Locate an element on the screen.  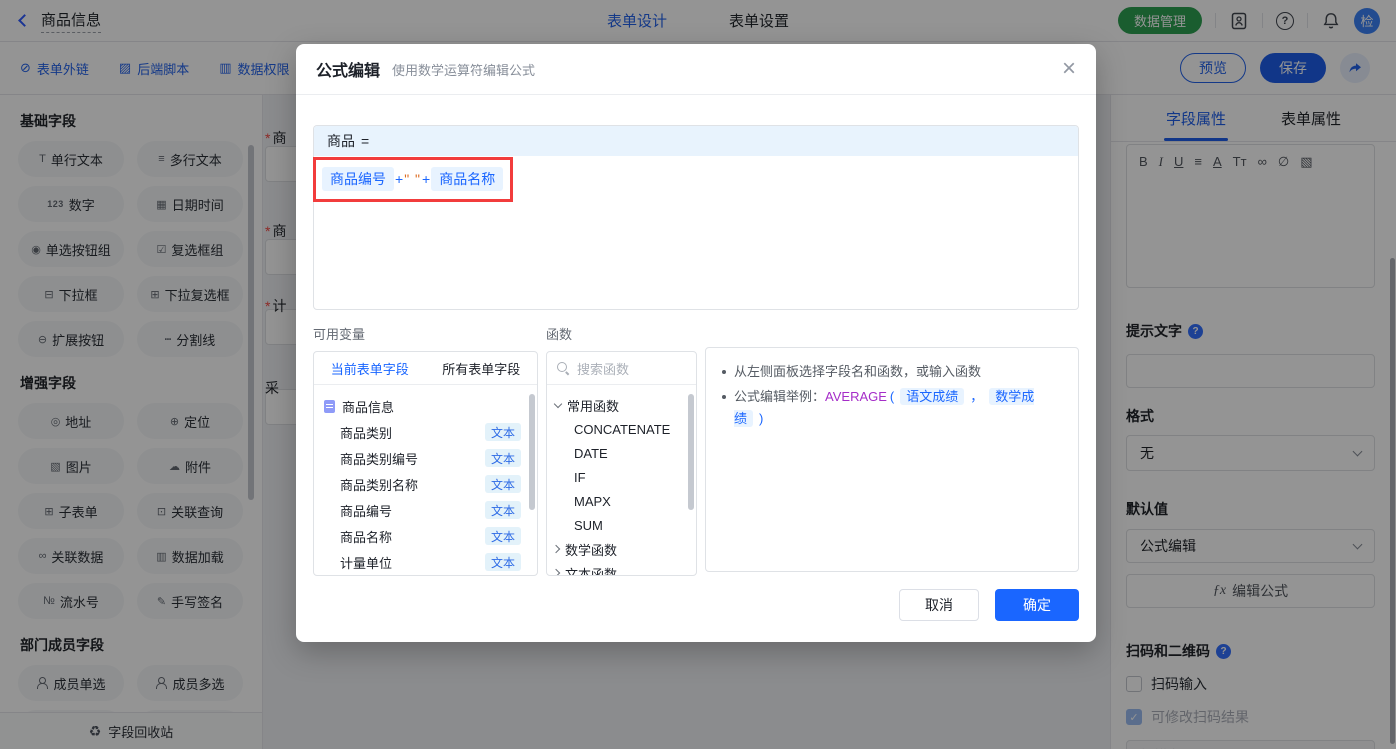
example-comma: ， is located at coordinates (977, 396).